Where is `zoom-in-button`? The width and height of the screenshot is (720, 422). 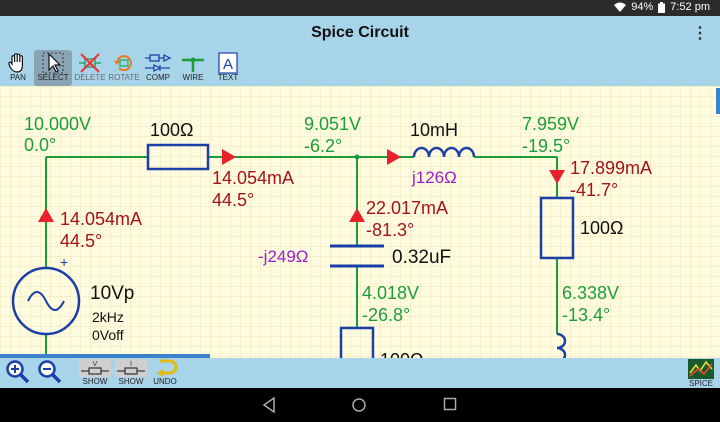 zoom-in-button is located at coordinates (18, 373).